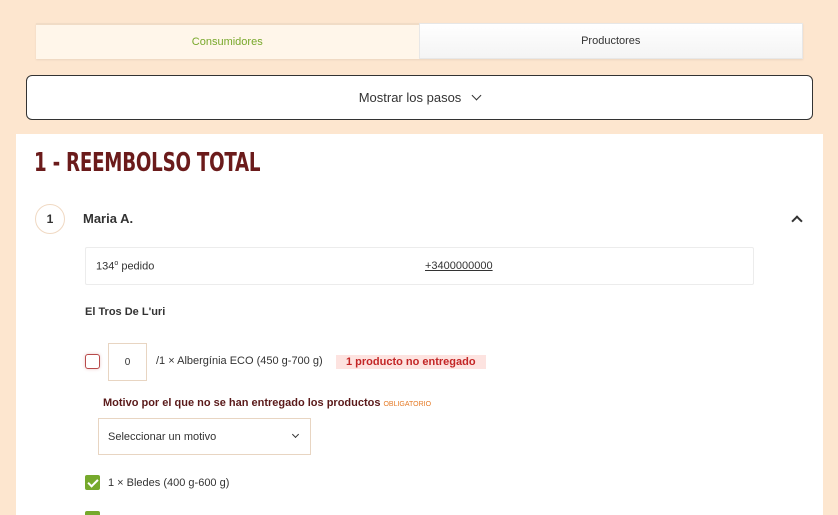 This screenshot has height=515, width=838. I want to click on order-label: pedido, so click(136, 266).